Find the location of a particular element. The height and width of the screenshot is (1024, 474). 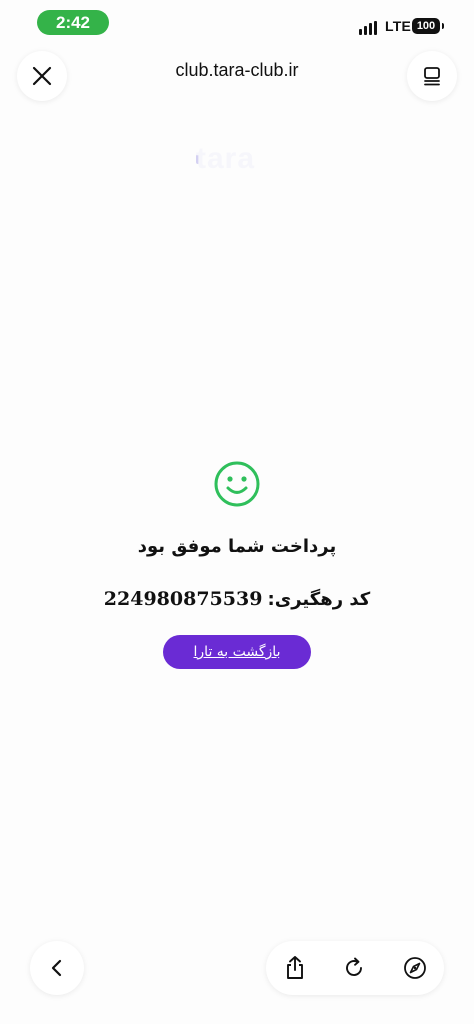

close-icon is located at coordinates (42, 76).